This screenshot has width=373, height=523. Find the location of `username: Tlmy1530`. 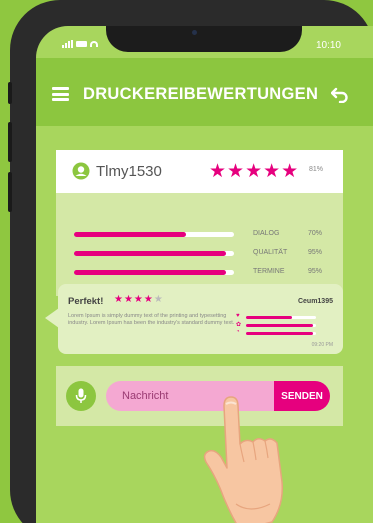

username: Tlmy1530 is located at coordinates (129, 171).